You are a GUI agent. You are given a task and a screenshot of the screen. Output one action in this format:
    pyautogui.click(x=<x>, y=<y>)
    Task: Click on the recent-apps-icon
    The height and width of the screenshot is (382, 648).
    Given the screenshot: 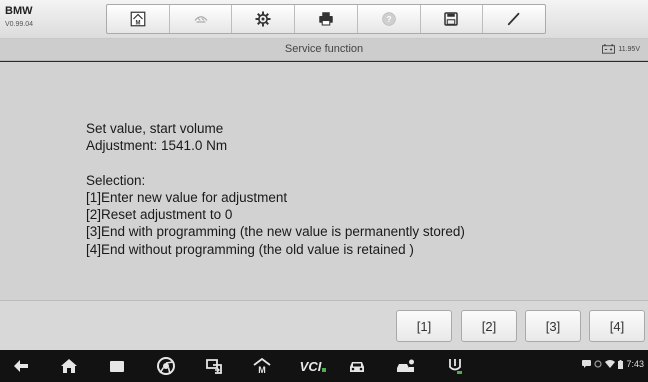 What is the action you would take?
    pyautogui.click(x=117, y=366)
    